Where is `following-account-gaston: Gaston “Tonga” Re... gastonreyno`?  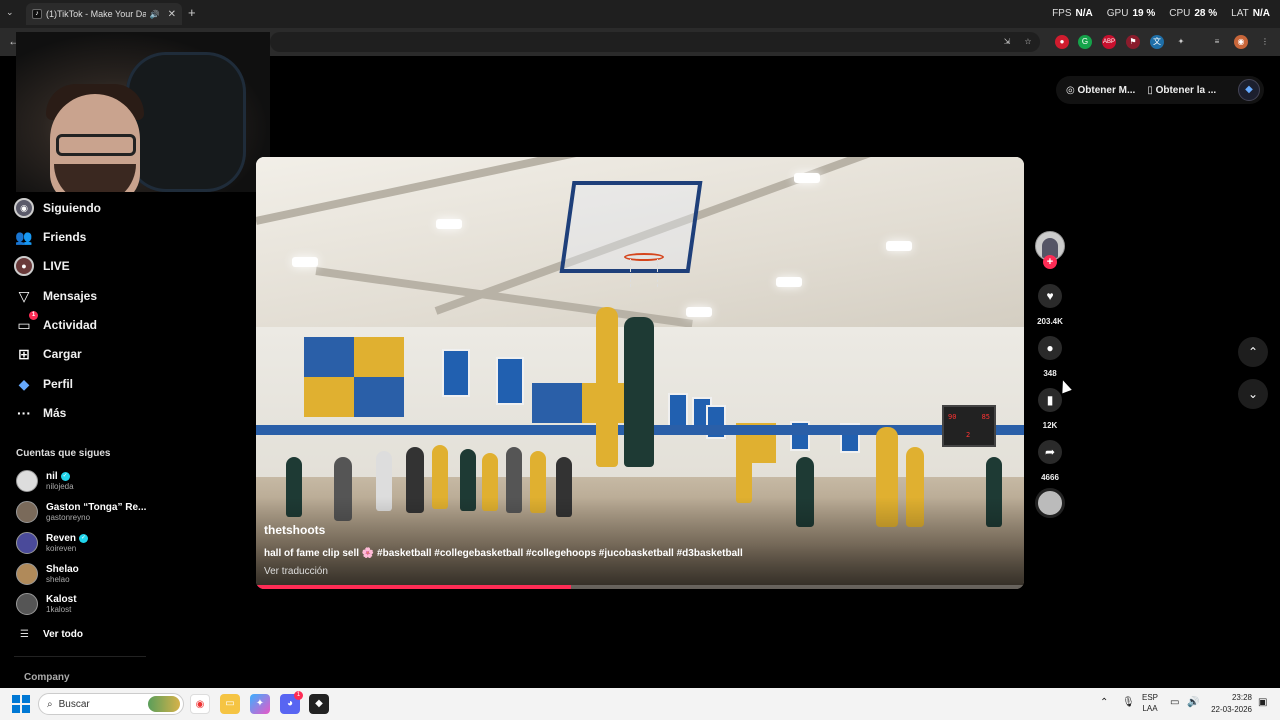 following-account-gaston: Gaston “Tonga” Re... gastonreyno is located at coordinates (81, 512).